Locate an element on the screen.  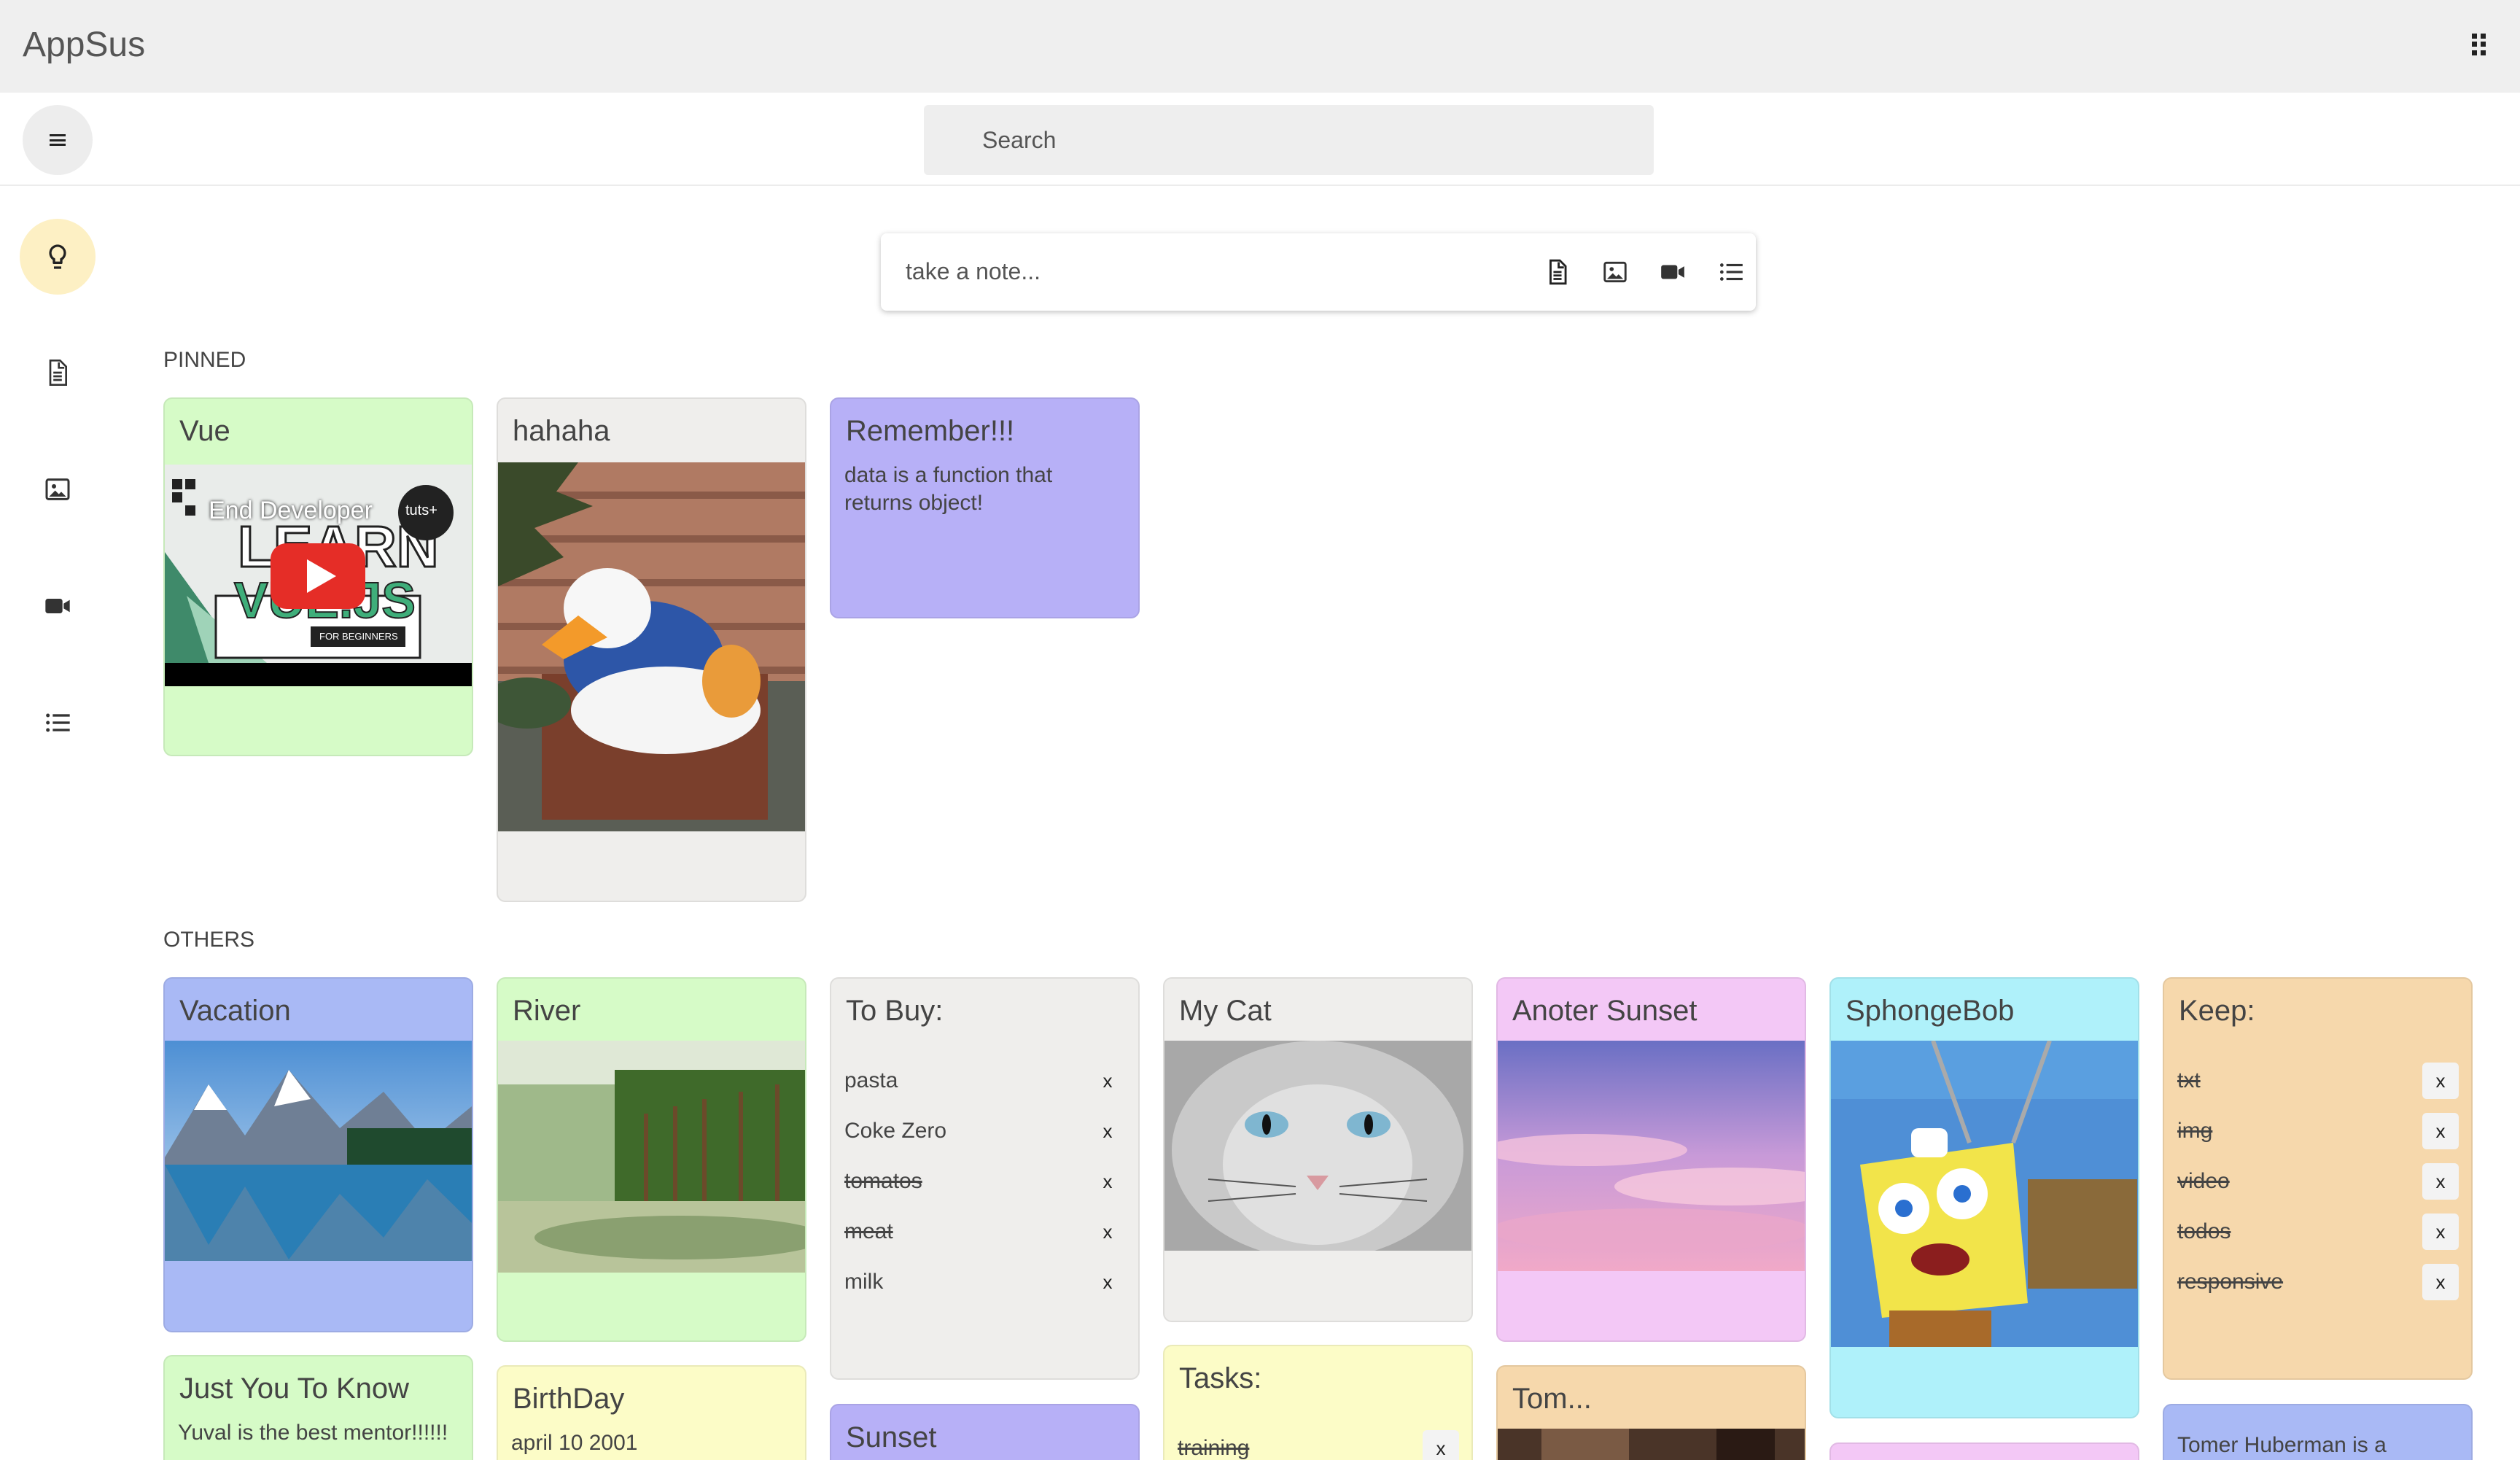
note-anoter-sunset: Anoter Sunset is located at coordinates (1651, 1159).